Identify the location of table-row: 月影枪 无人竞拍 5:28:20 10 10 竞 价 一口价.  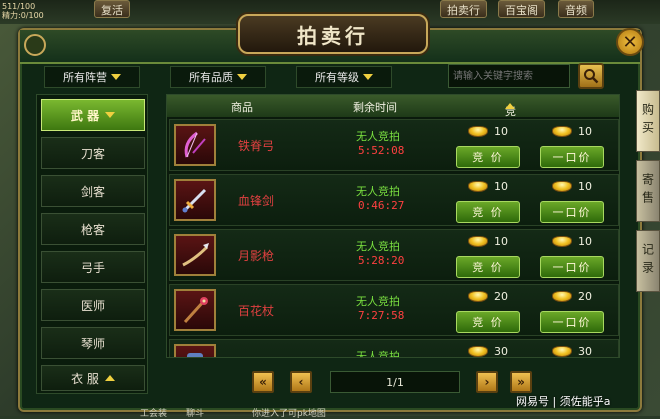
(394, 255).